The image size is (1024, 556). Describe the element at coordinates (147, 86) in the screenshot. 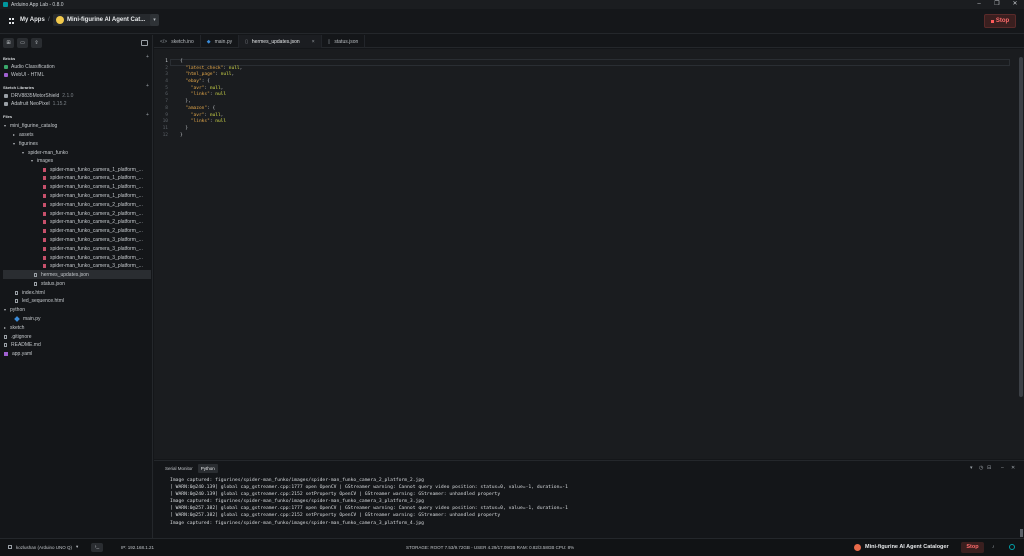

I see `add-library-icon: +` at that location.